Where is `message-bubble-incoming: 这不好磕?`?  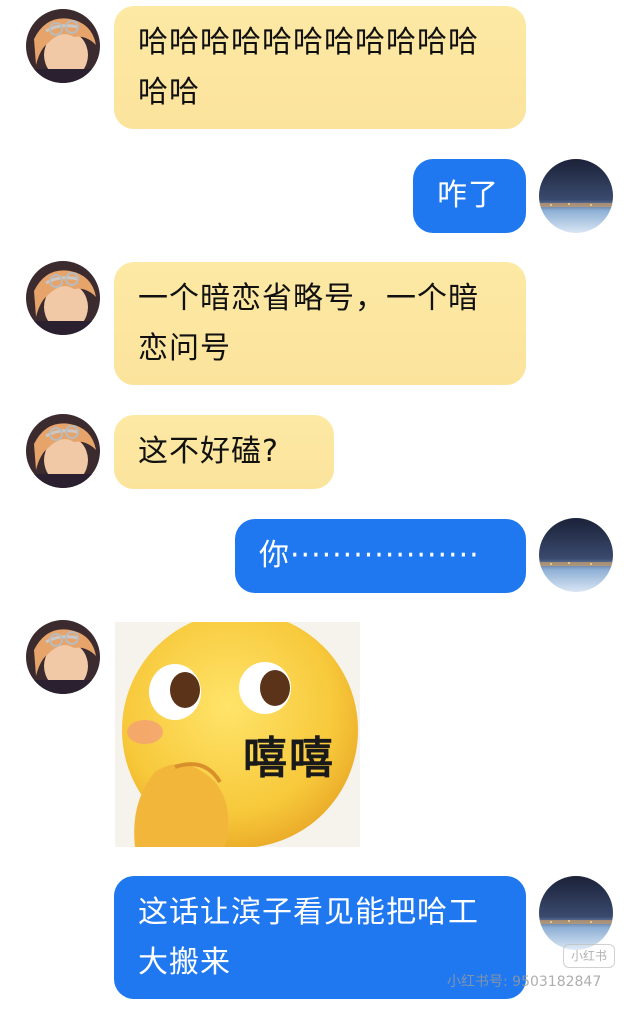 message-bubble-incoming: 这不好磕? is located at coordinates (224, 452).